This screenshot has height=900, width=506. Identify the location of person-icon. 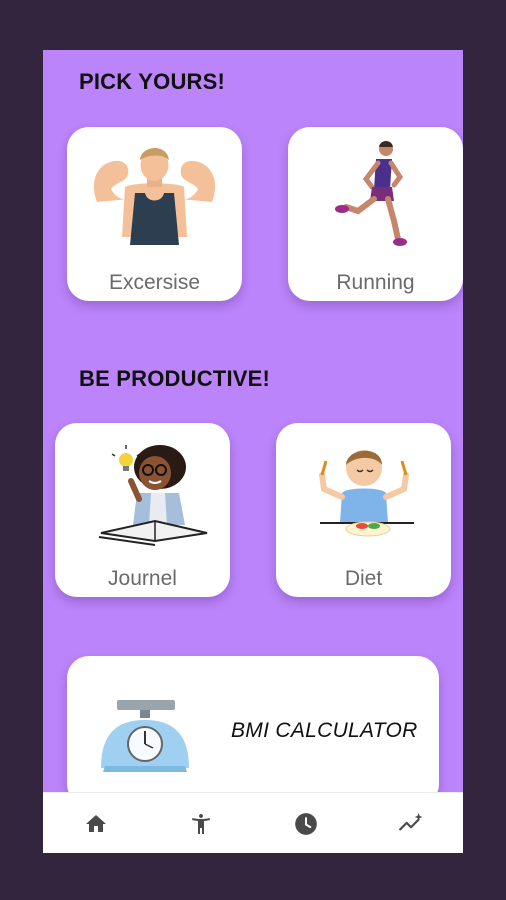
(200, 823).